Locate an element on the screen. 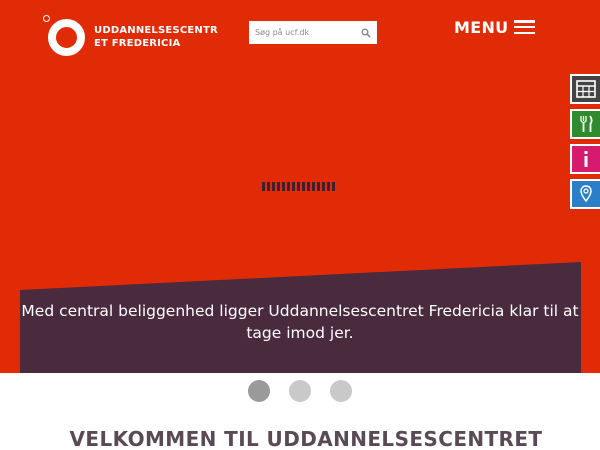 The image size is (600, 450). hamburger-icon is located at coordinates (525, 27).